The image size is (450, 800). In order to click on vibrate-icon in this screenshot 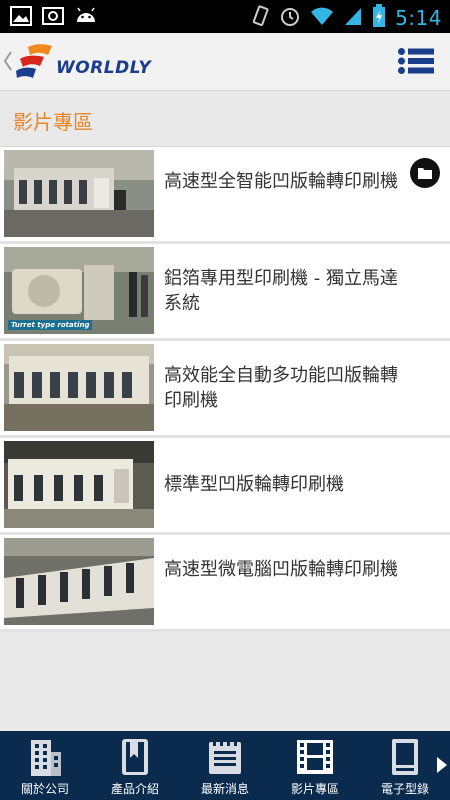, I will do `click(260, 18)`.